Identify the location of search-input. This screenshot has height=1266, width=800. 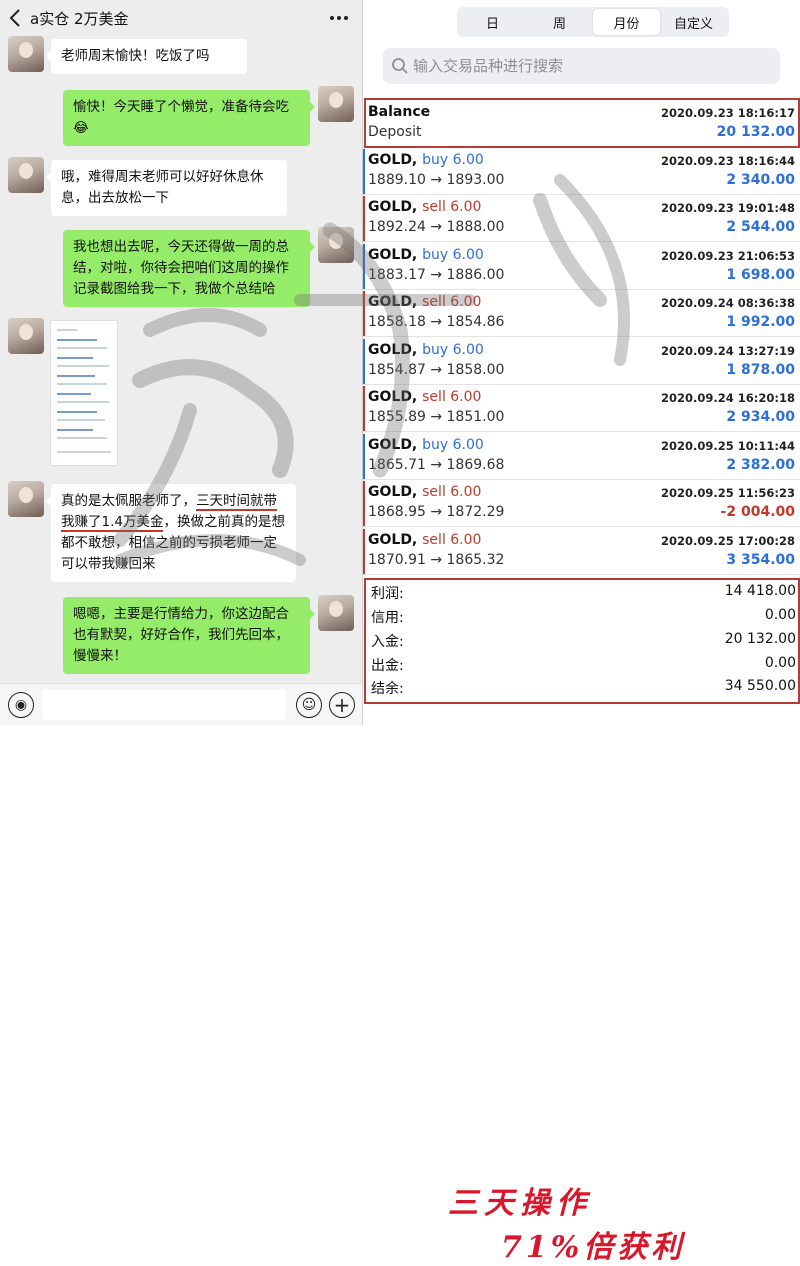
(583, 66).